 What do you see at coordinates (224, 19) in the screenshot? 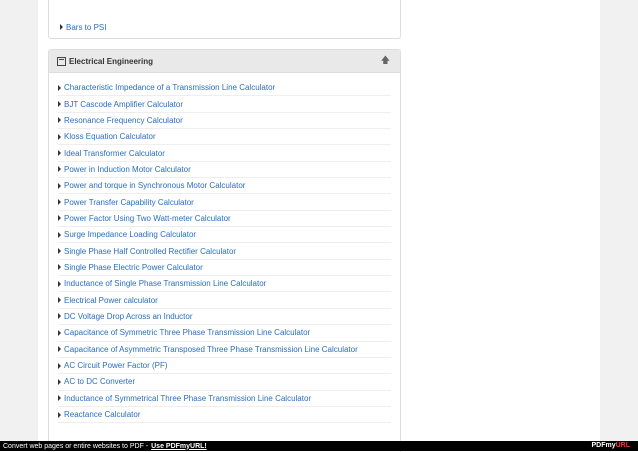
I see `previous-category-panel: Bars to PSI` at bounding box center [224, 19].